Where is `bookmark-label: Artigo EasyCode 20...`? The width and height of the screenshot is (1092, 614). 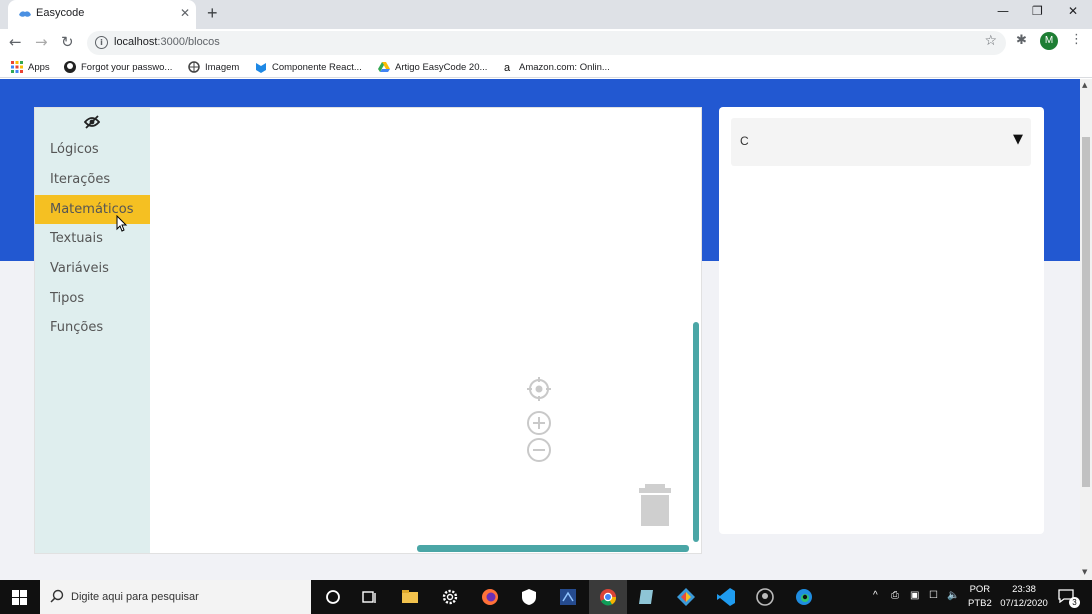
bookmark-label: Artigo EasyCode 20... is located at coordinates (441, 67).